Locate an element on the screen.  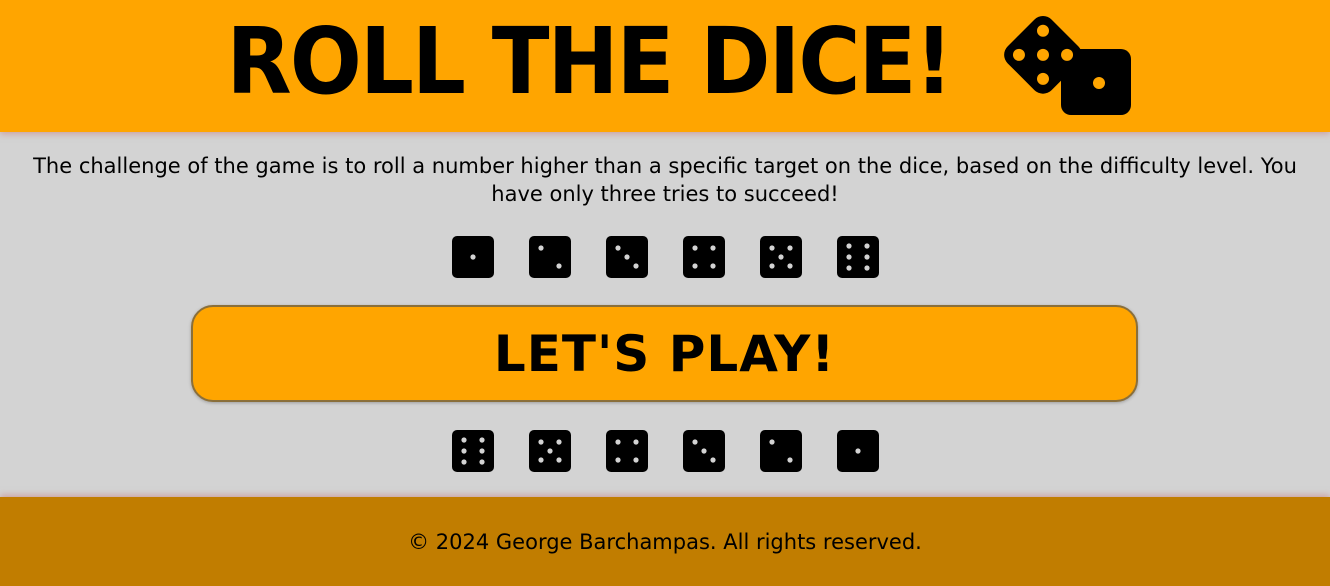
dice-row-bottom is located at coordinates (665, 451).